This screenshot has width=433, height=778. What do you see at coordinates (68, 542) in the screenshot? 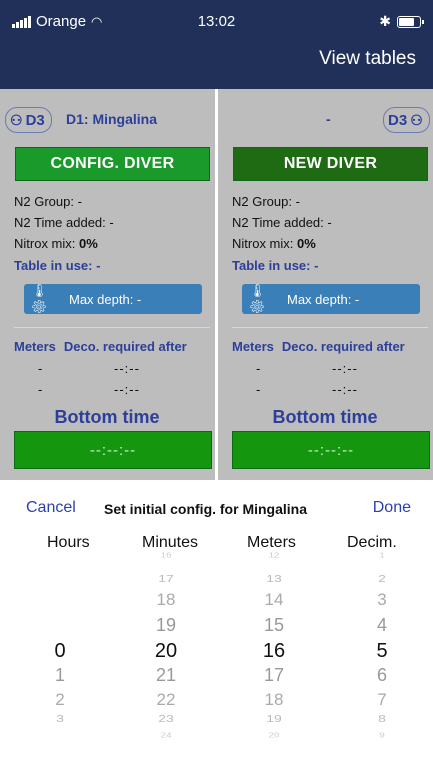
I see `hours-column-header: Hours` at bounding box center [68, 542].